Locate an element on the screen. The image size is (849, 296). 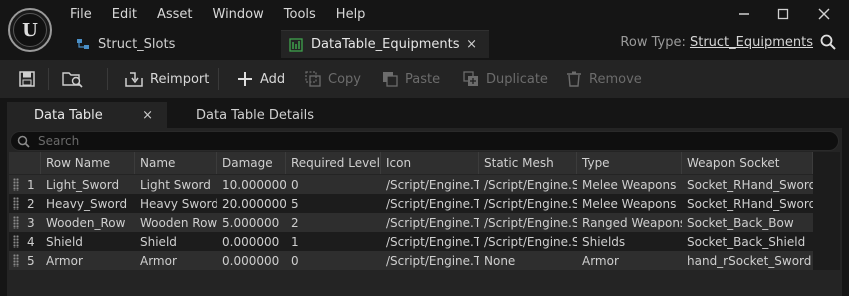
tab-data-table-details: Data Table Details is located at coordinates (255, 115).